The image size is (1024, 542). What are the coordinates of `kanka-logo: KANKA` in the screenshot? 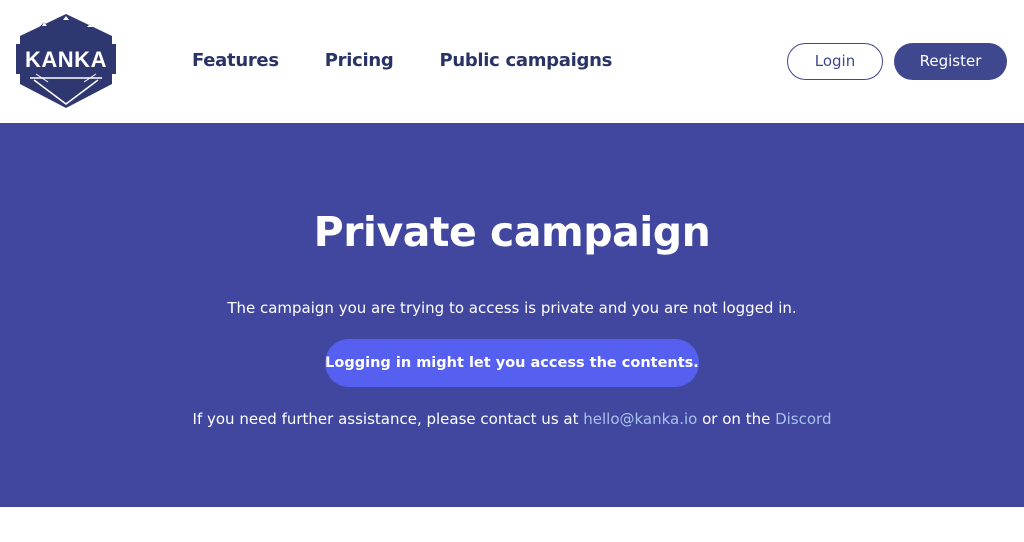 It's located at (66, 61).